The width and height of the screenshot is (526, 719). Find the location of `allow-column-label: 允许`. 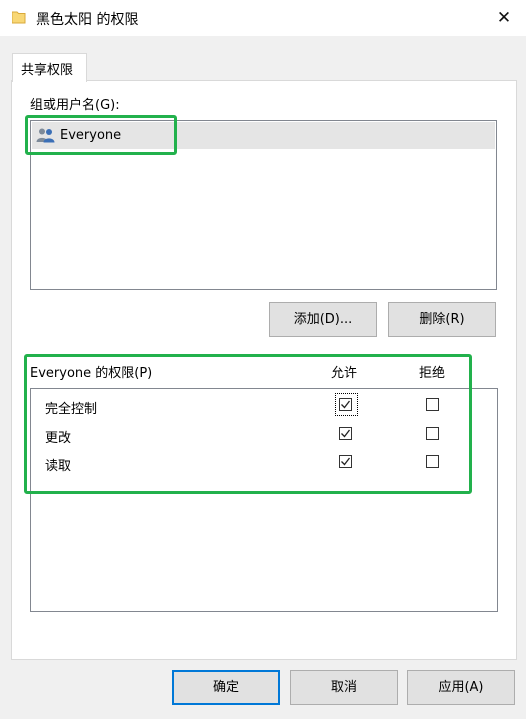

allow-column-label: 允许 is located at coordinates (344, 373).